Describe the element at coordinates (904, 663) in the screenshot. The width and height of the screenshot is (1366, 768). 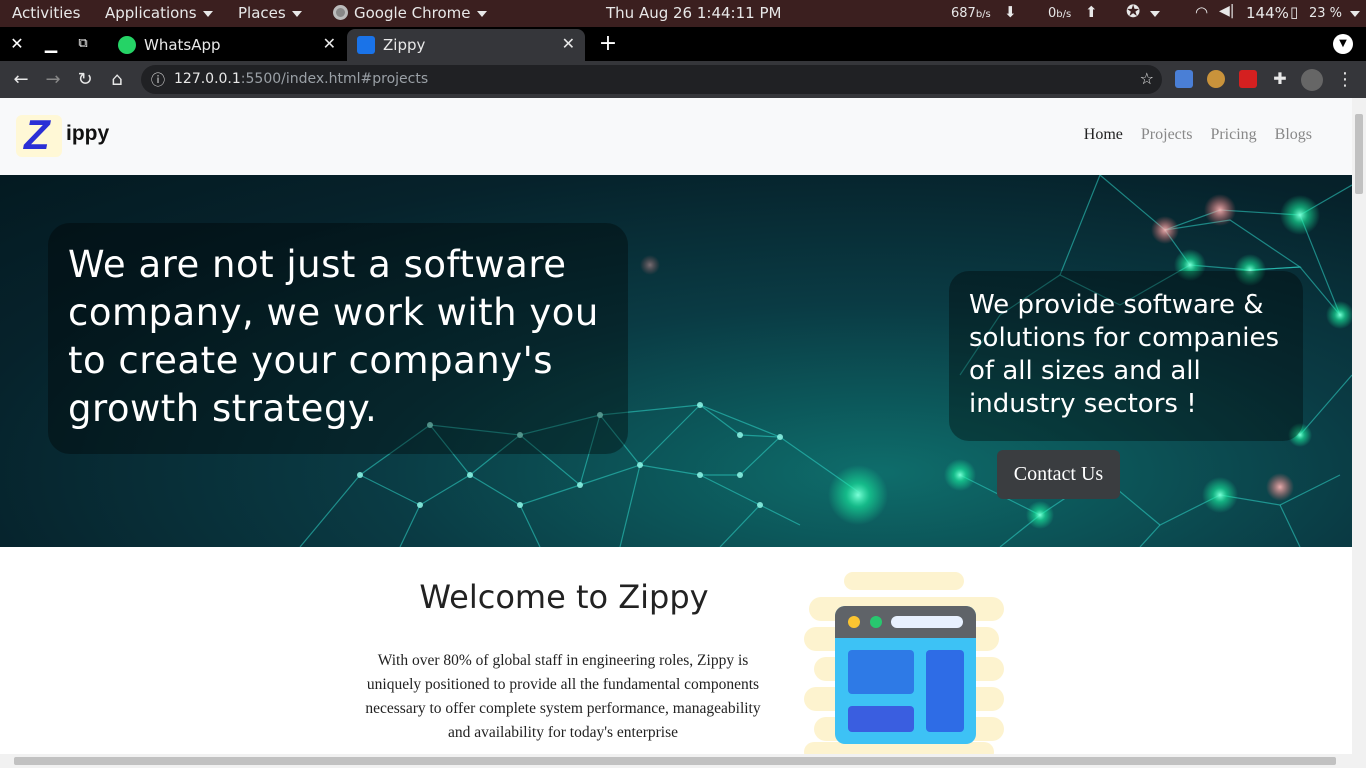
I see `browser-window-illustration` at that location.